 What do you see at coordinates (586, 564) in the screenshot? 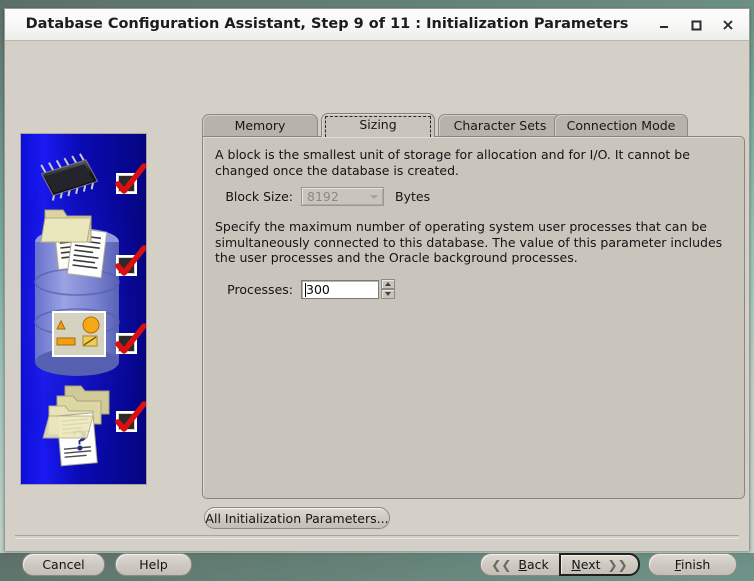
I see `next-label: Next` at bounding box center [586, 564].